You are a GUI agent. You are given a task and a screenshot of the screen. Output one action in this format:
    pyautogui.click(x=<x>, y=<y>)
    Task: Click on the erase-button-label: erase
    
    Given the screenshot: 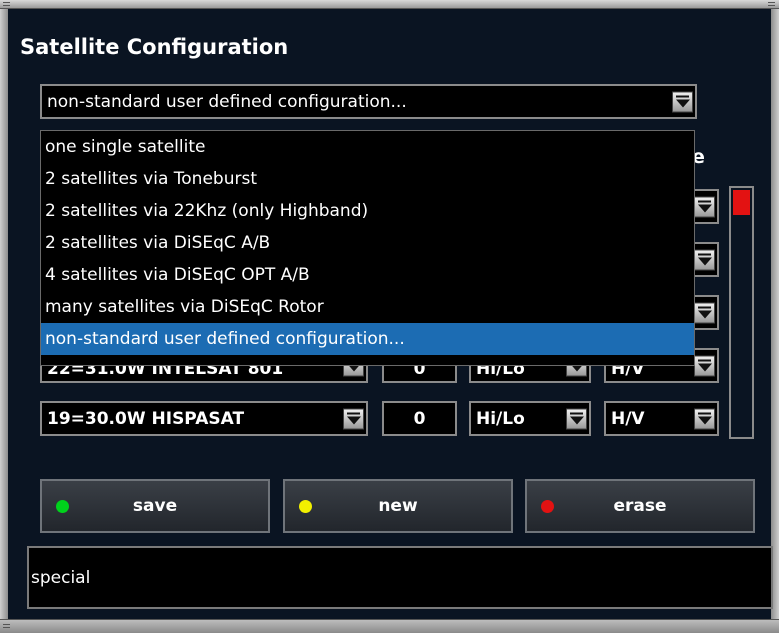 What is the action you would take?
    pyautogui.click(x=640, y=506)
    